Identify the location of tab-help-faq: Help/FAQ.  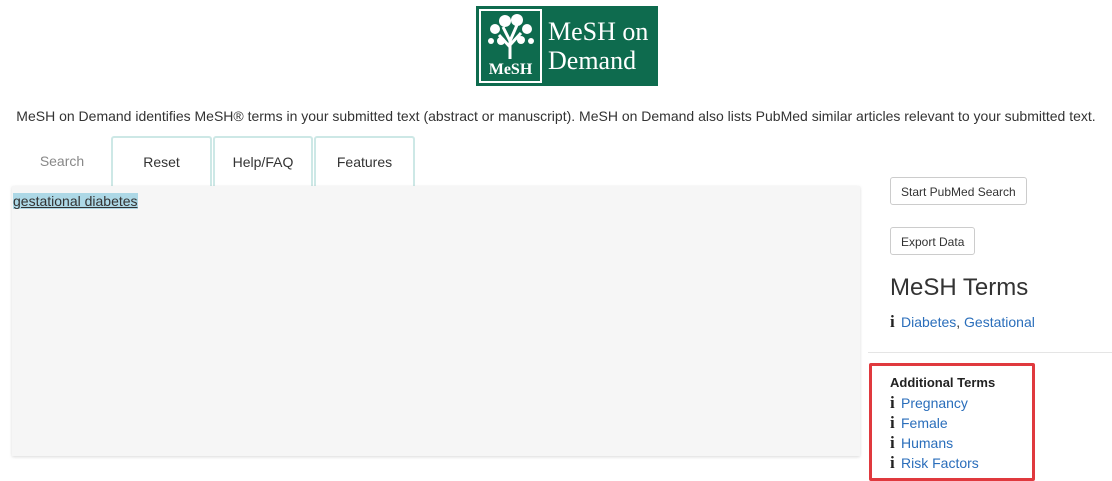
(263, 161).